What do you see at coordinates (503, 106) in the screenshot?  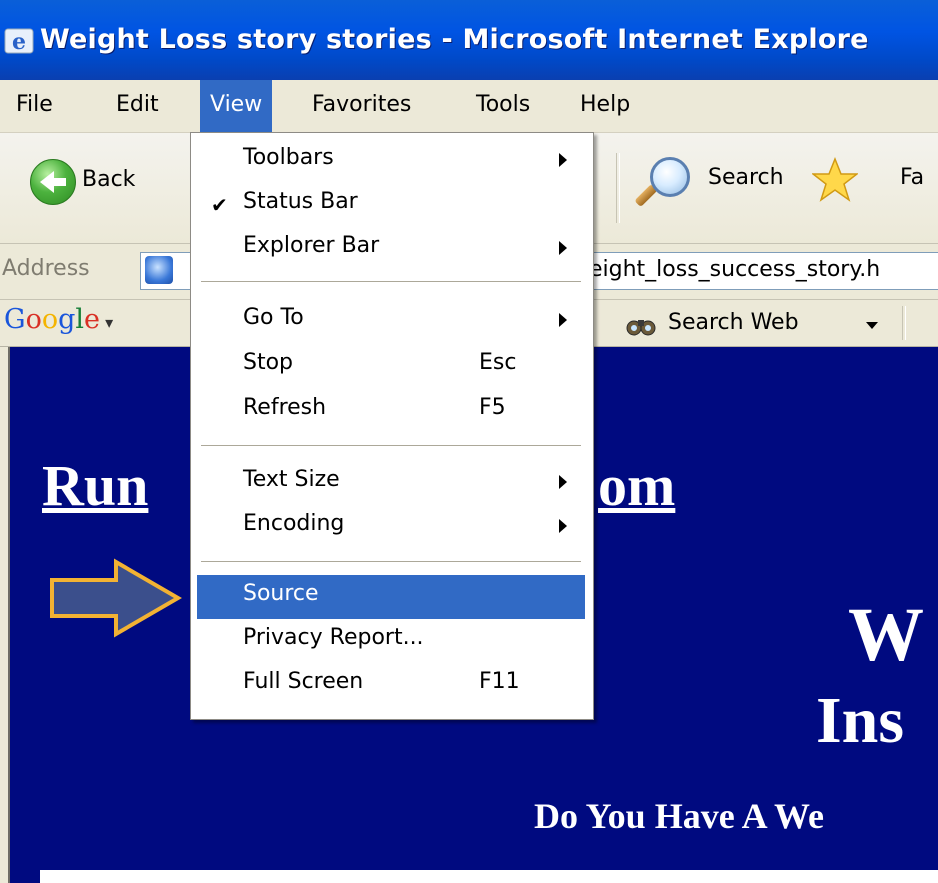 I see `menu-tools: Tools` at bounding box center [503, 106].